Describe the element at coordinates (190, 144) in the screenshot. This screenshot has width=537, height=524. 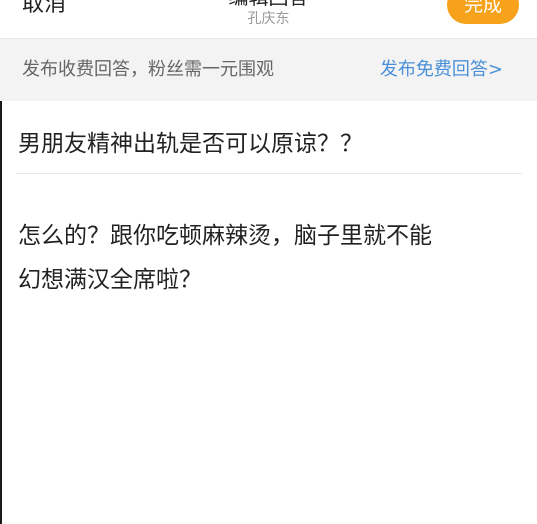
I see `question-title: 男朋友精神出轨是否可以原谅？？` at that location.